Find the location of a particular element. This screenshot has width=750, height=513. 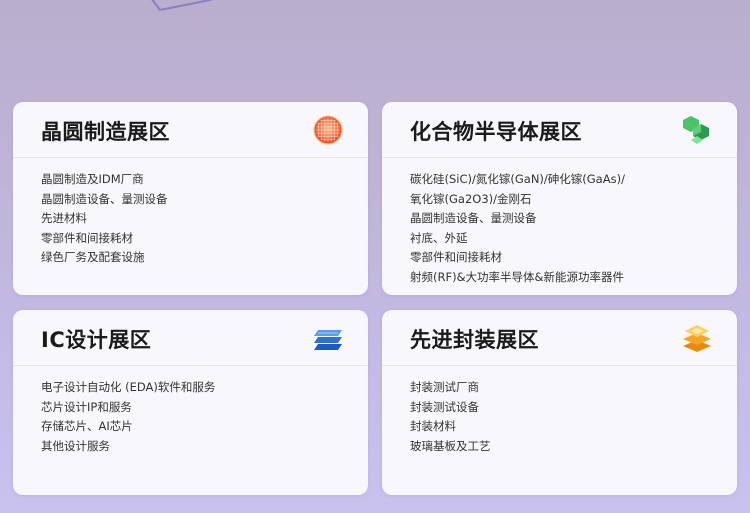

list-item: 衬底、外延 is located at coordinates (439, 237).